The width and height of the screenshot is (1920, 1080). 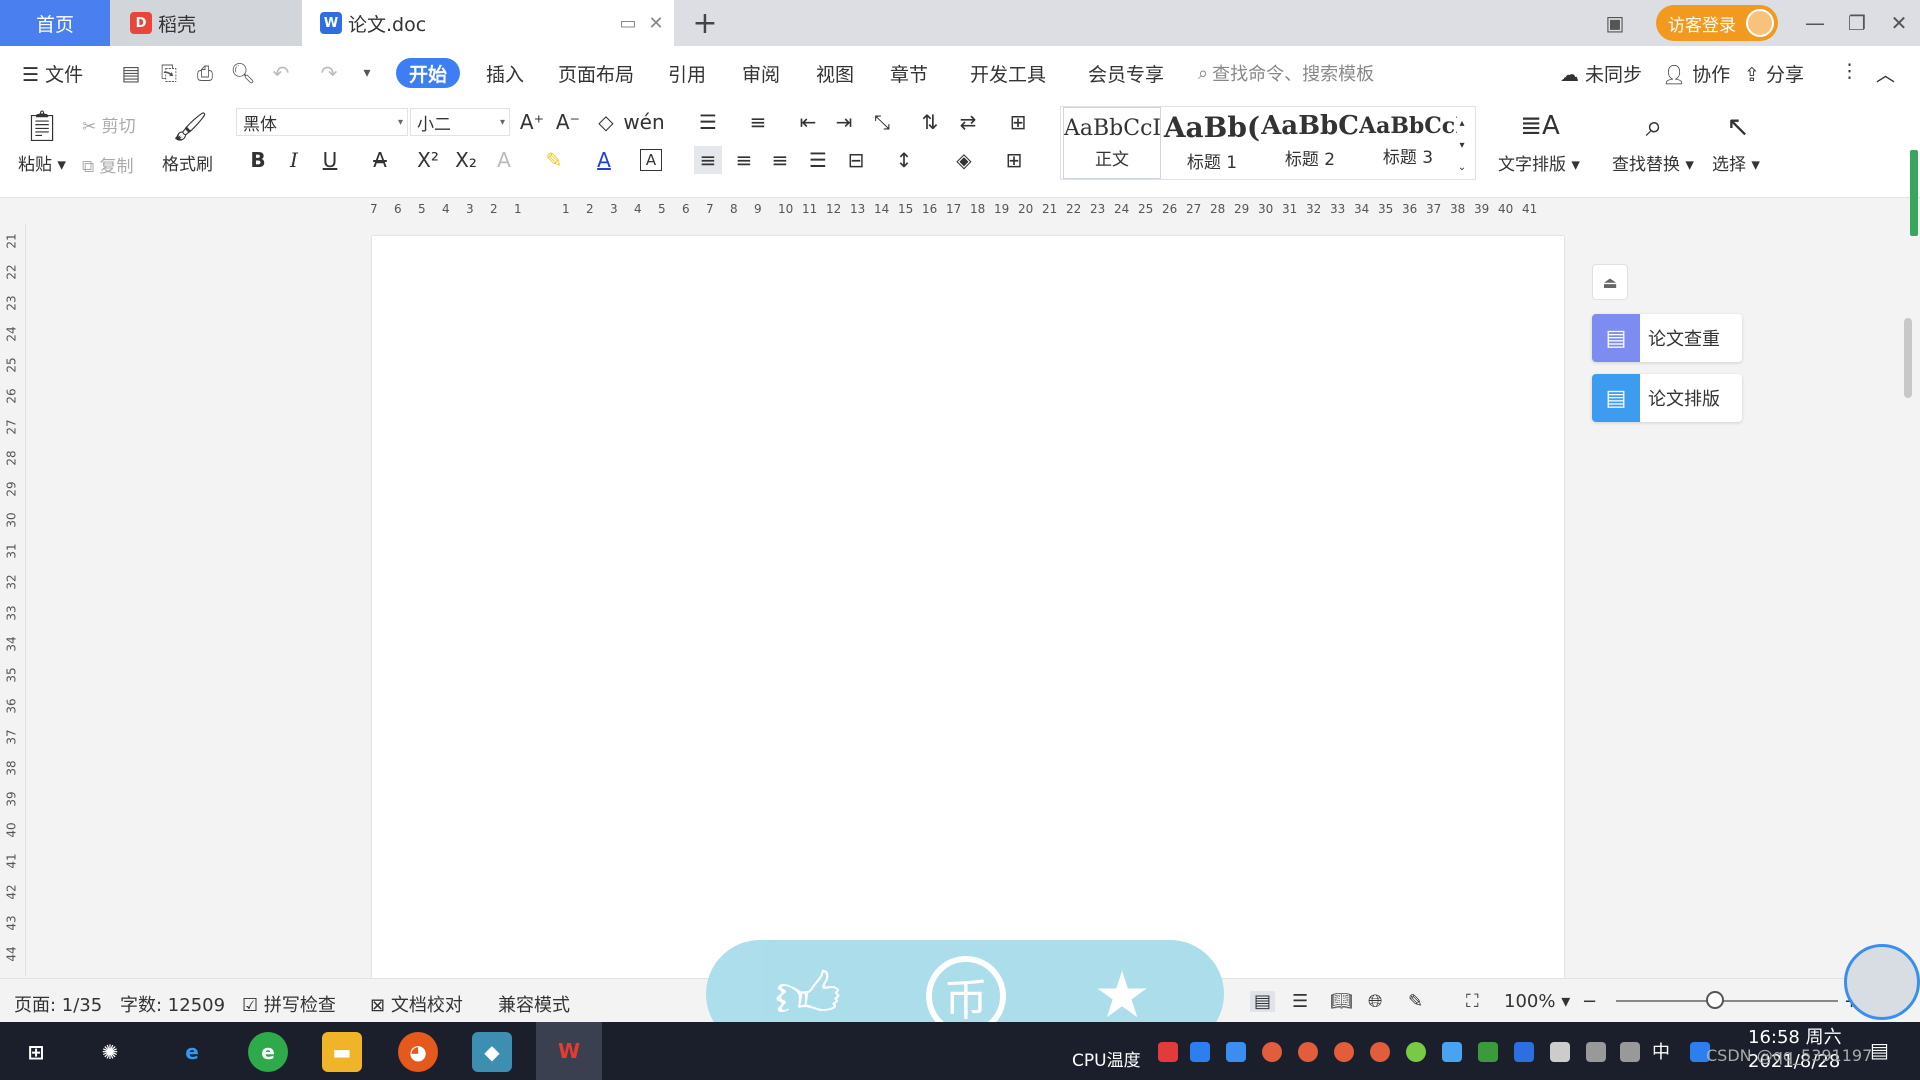 What do you see at coordinates (36, 1052) in the screenshot?
I see `windows-start-icon: ⊞` at bounding box center [36, 1052].